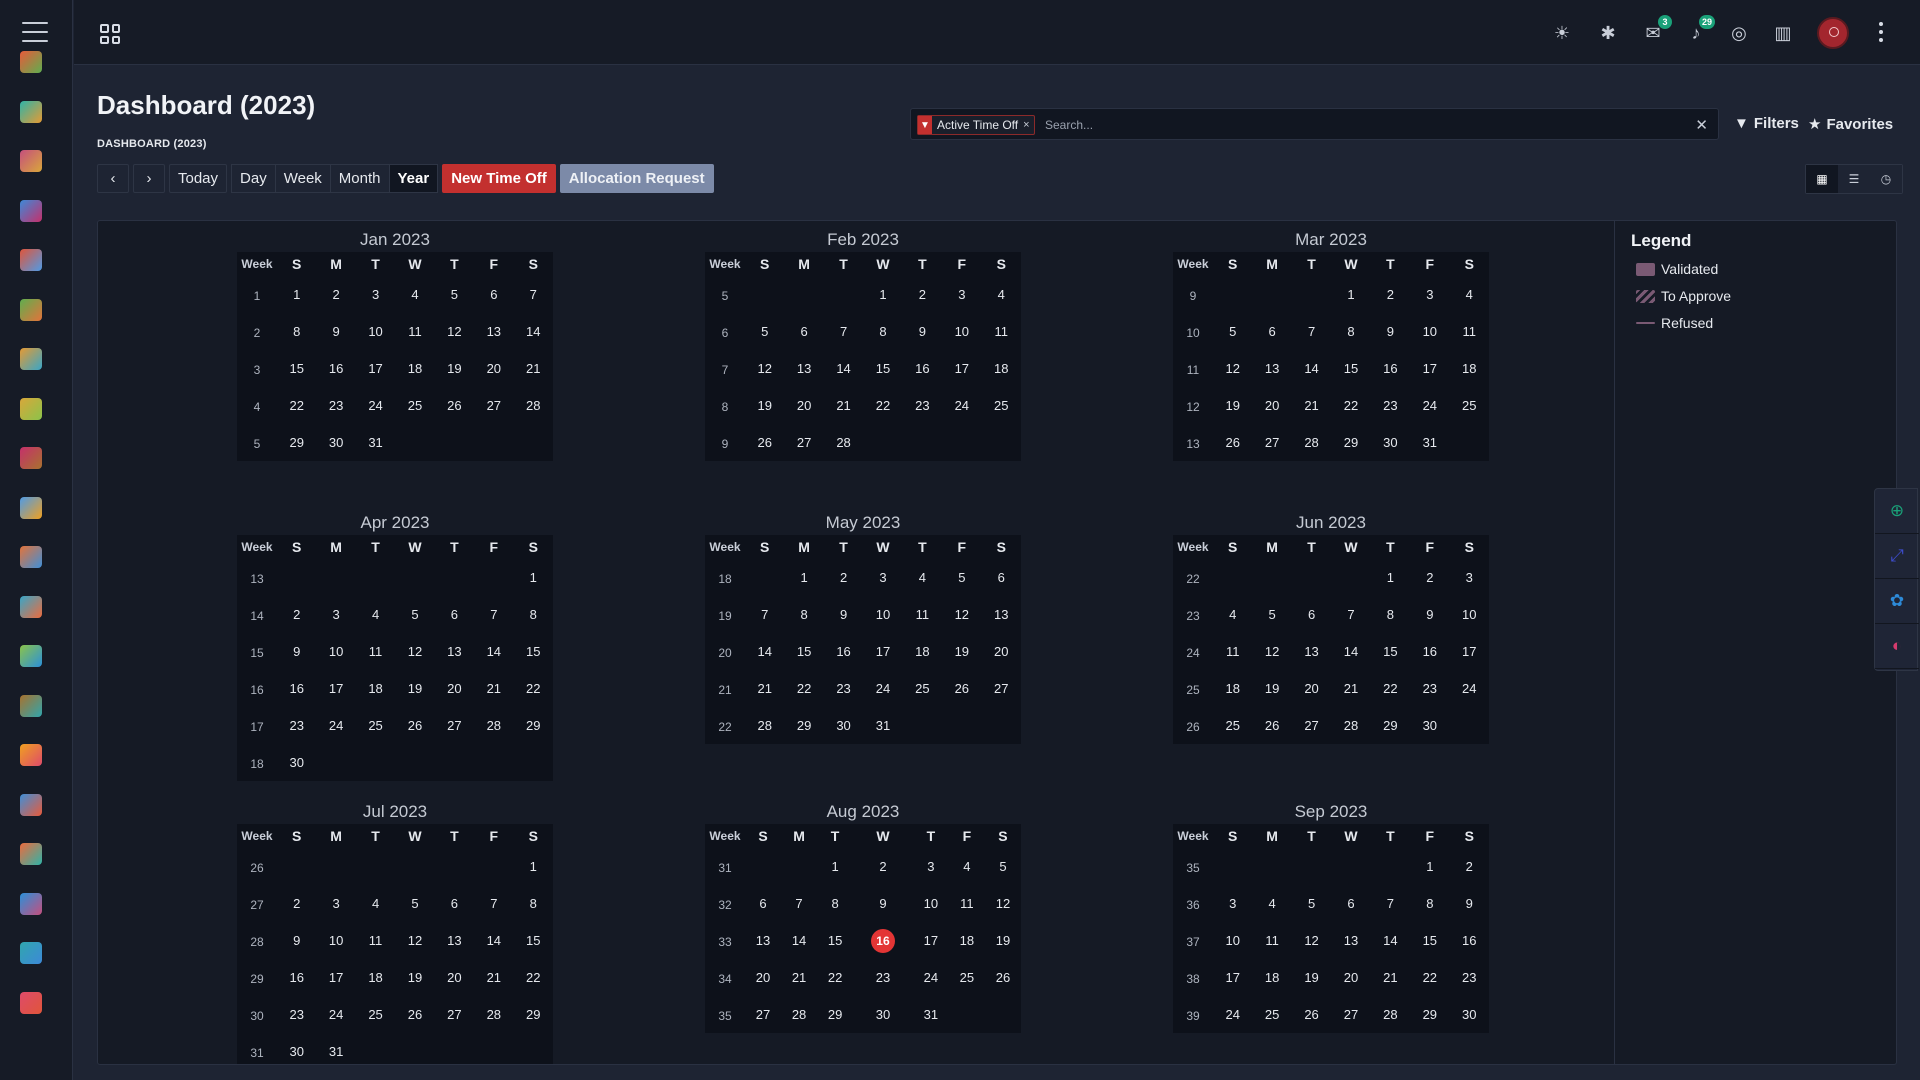 Image resolution: width=1920 pixels, height=1080 pixels. I want to click on allocation-request-button: Allocation Request, so click(636, 178).